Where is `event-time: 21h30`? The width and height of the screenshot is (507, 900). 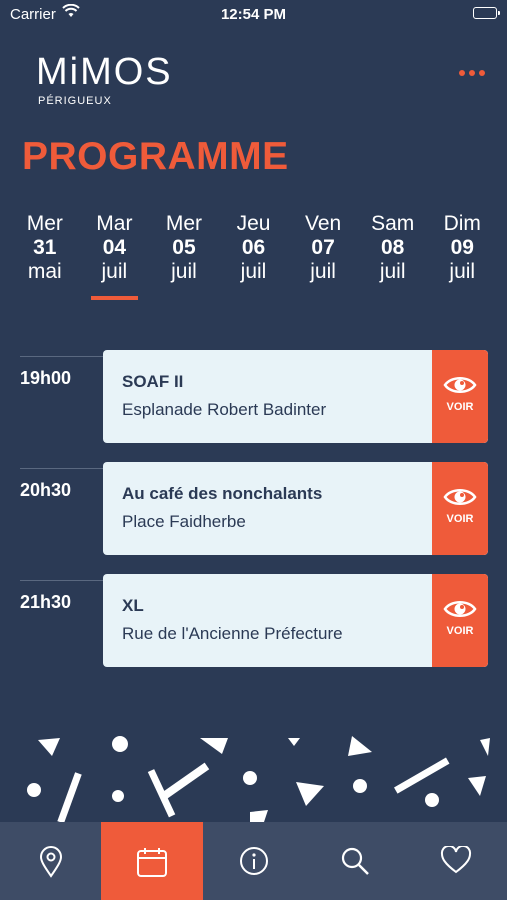 event-time: 21h30 is located at coordinates (46, 602).